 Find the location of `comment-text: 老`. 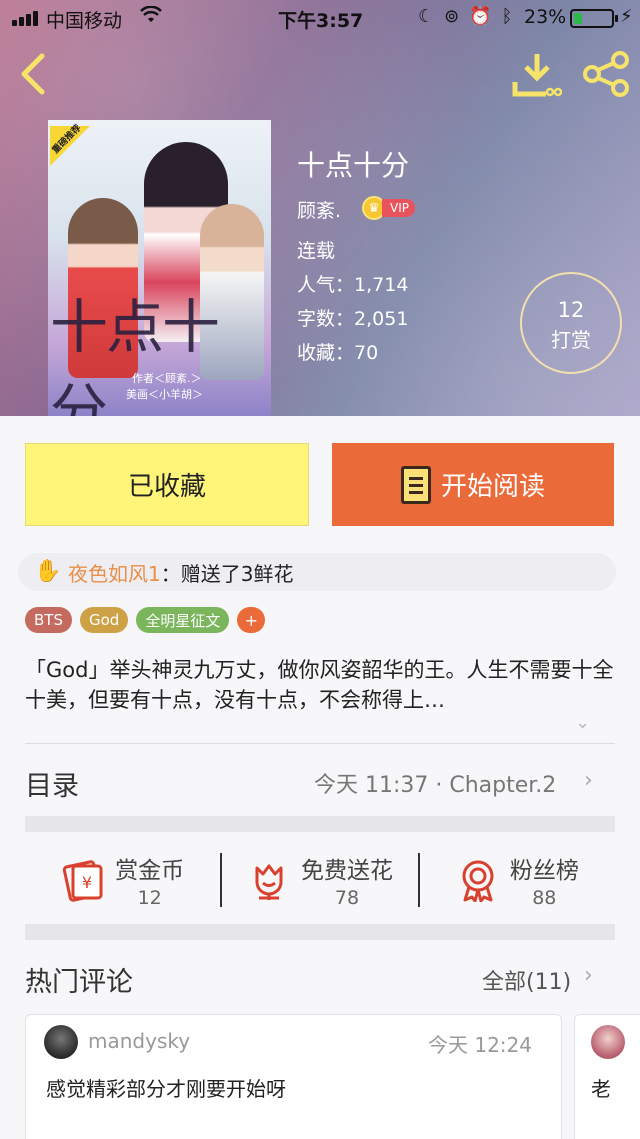

comment-text: 老 is located at coordinates (601, 1089).